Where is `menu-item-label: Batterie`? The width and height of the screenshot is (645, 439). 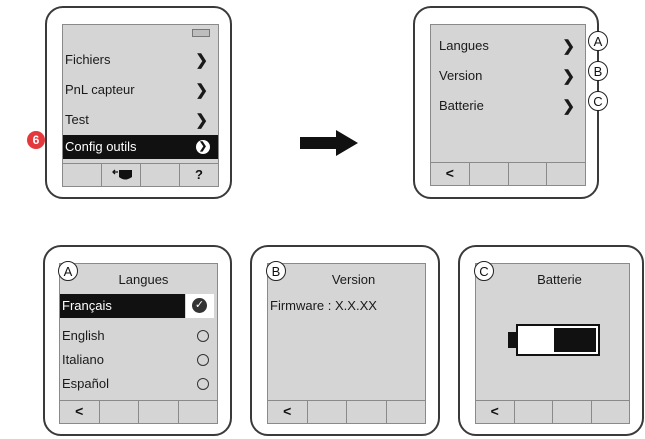
menu-item-label: Batterie is located at coordinates (461, 105).